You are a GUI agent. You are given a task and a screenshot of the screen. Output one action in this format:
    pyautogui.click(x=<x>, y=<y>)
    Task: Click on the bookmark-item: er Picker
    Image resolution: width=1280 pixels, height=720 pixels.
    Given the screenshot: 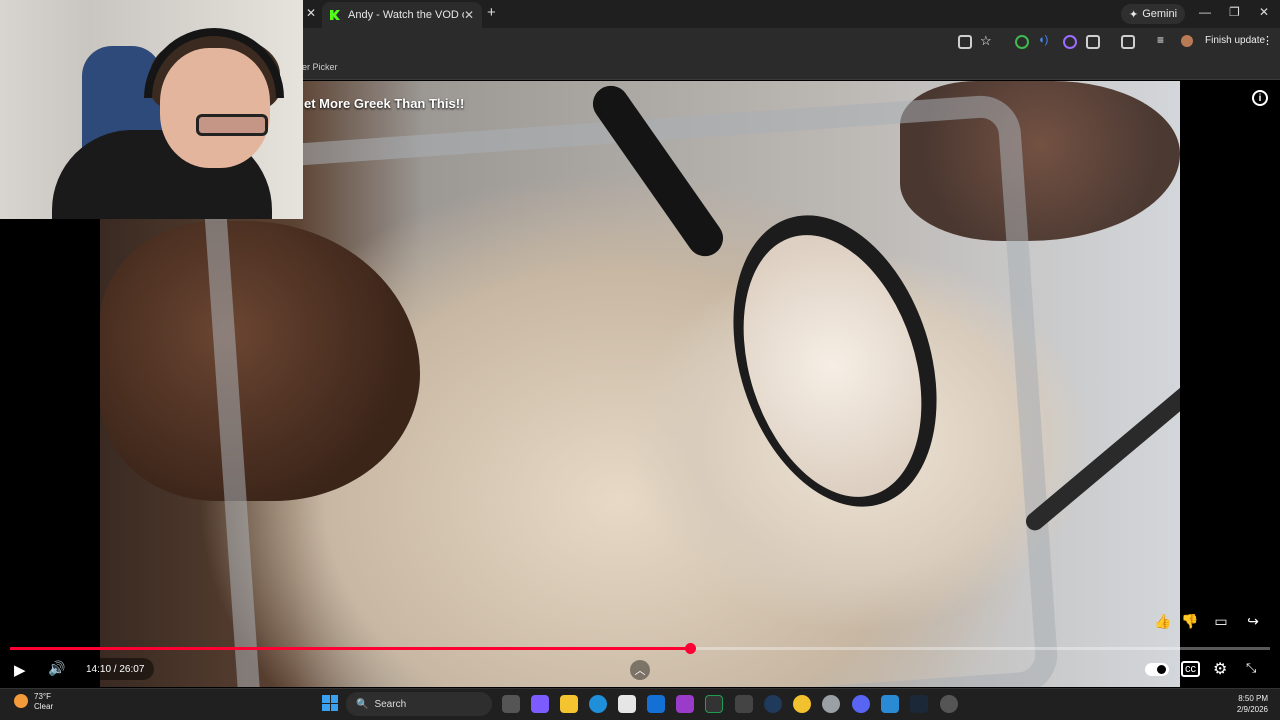 What is the action you would take?
    pyautogui.click(x=320, y=67)
    